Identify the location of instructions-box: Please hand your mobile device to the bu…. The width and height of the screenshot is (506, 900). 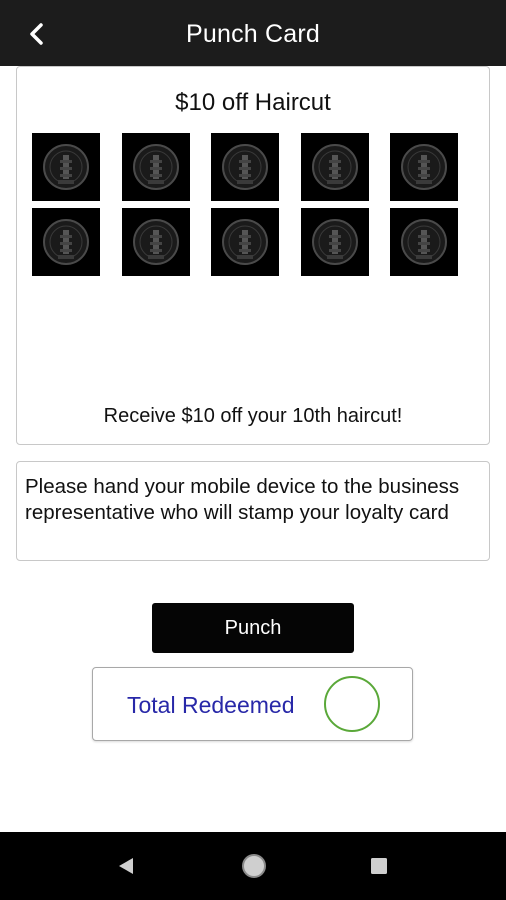
(253, 511).